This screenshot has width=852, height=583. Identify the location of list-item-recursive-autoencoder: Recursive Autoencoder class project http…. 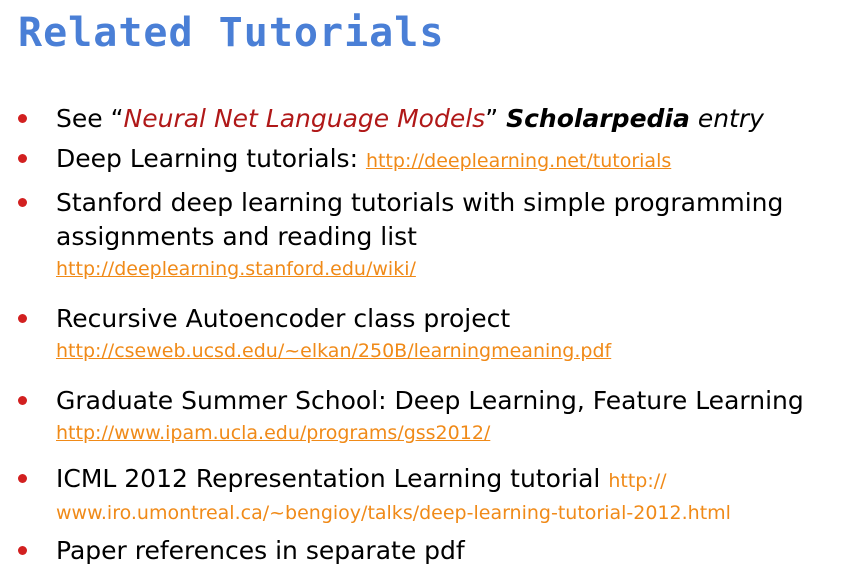
(433, 343).